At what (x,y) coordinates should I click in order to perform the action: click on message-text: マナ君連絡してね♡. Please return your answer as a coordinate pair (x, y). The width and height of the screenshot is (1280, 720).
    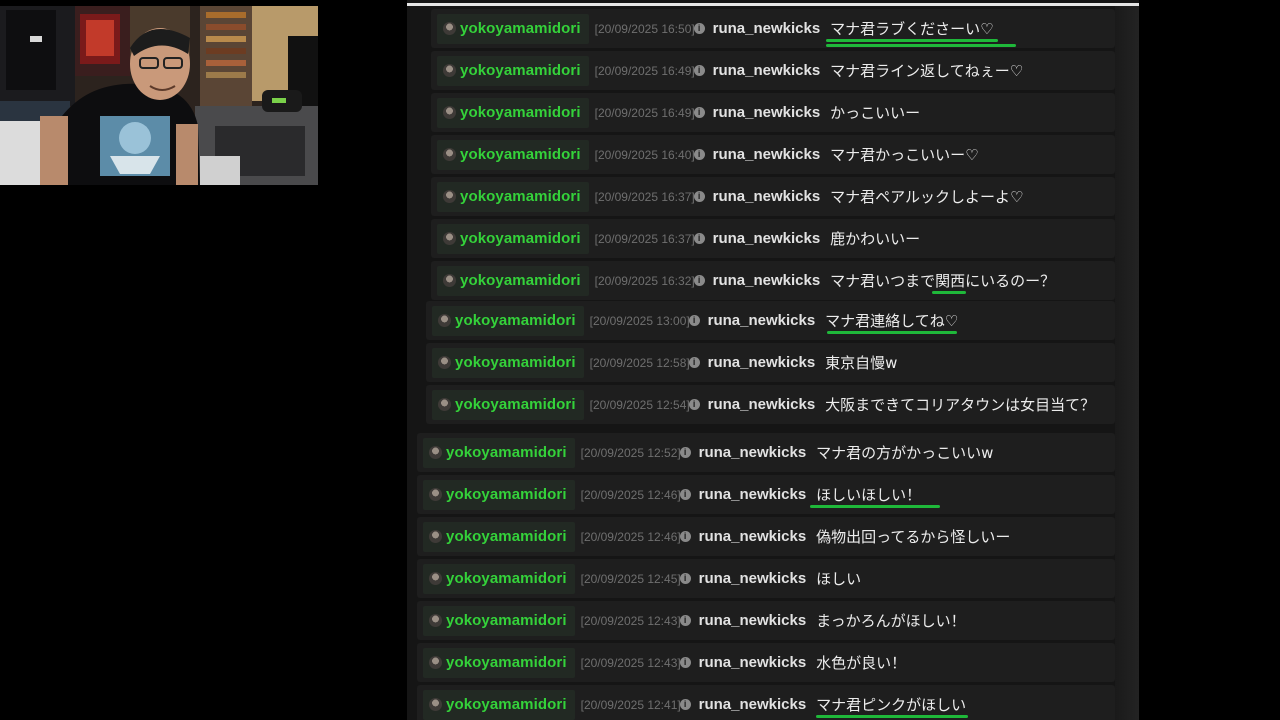
    Looking at the image, I should click on (891, 322).